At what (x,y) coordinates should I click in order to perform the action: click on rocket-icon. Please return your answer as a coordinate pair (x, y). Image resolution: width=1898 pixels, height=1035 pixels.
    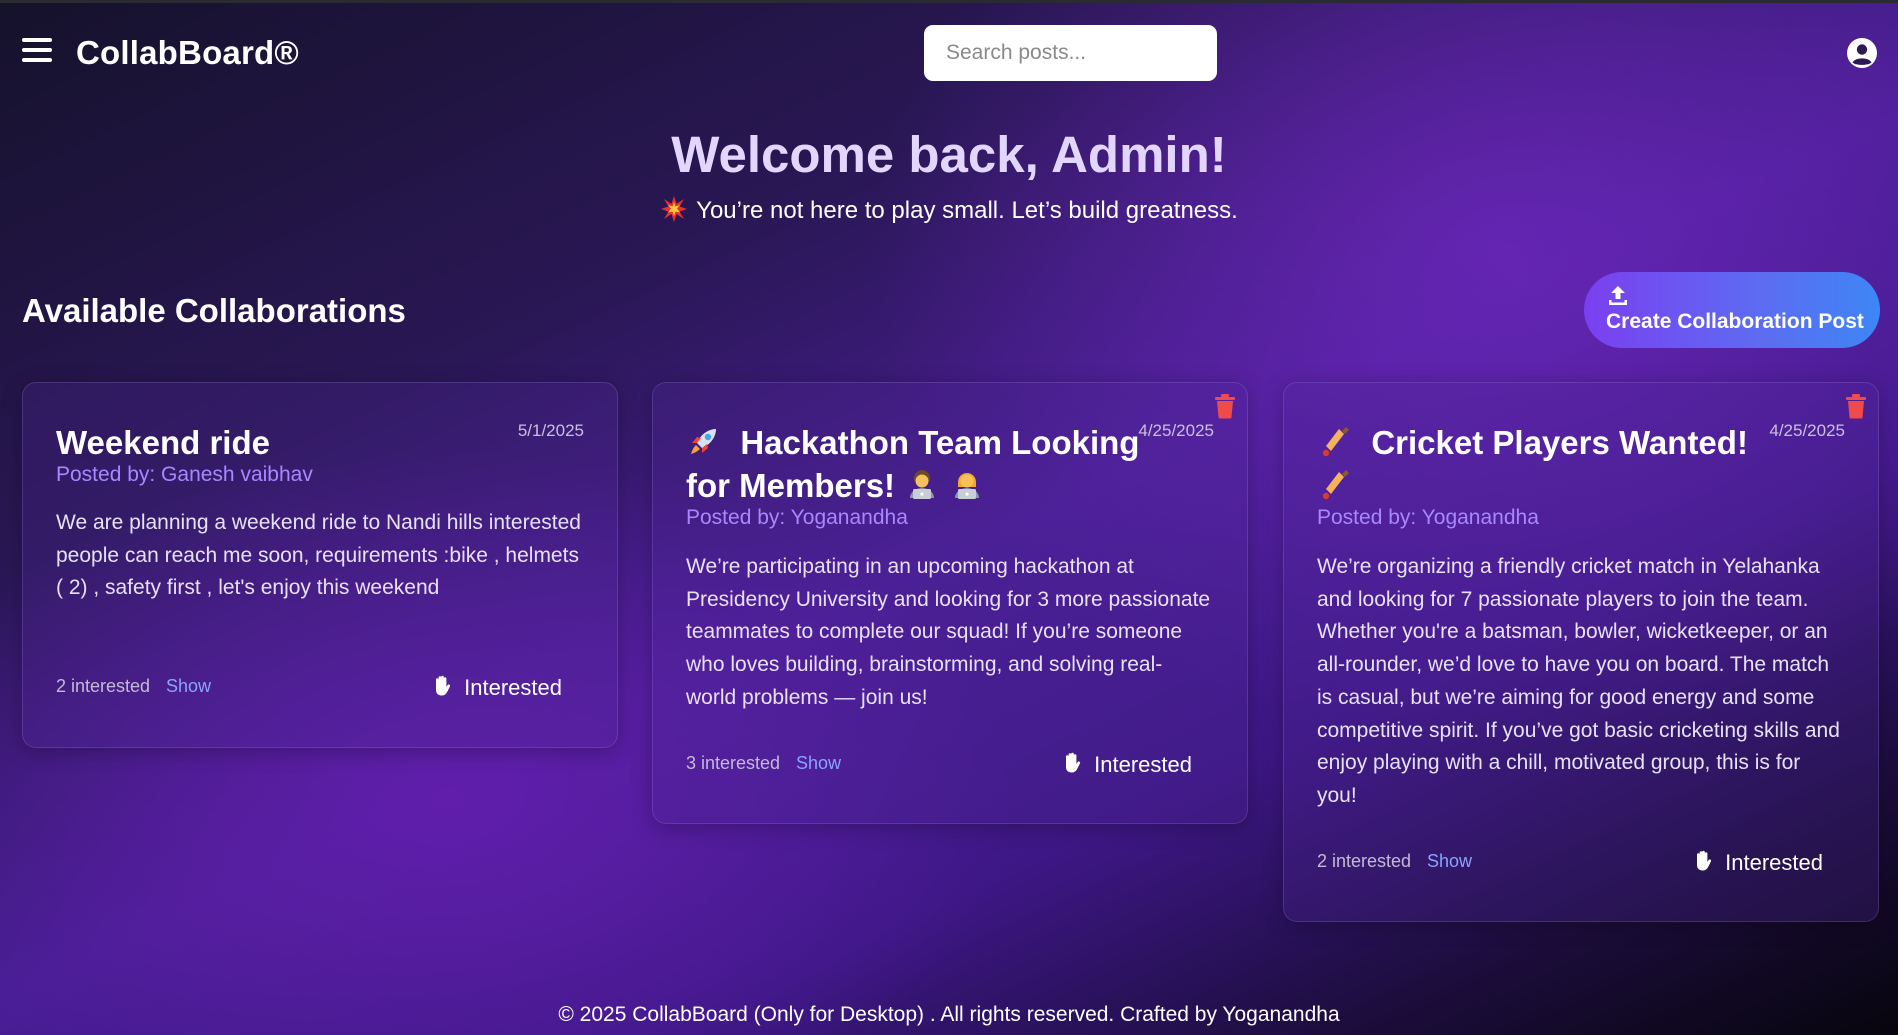
    Looking at the image, I should click on (704, 441).